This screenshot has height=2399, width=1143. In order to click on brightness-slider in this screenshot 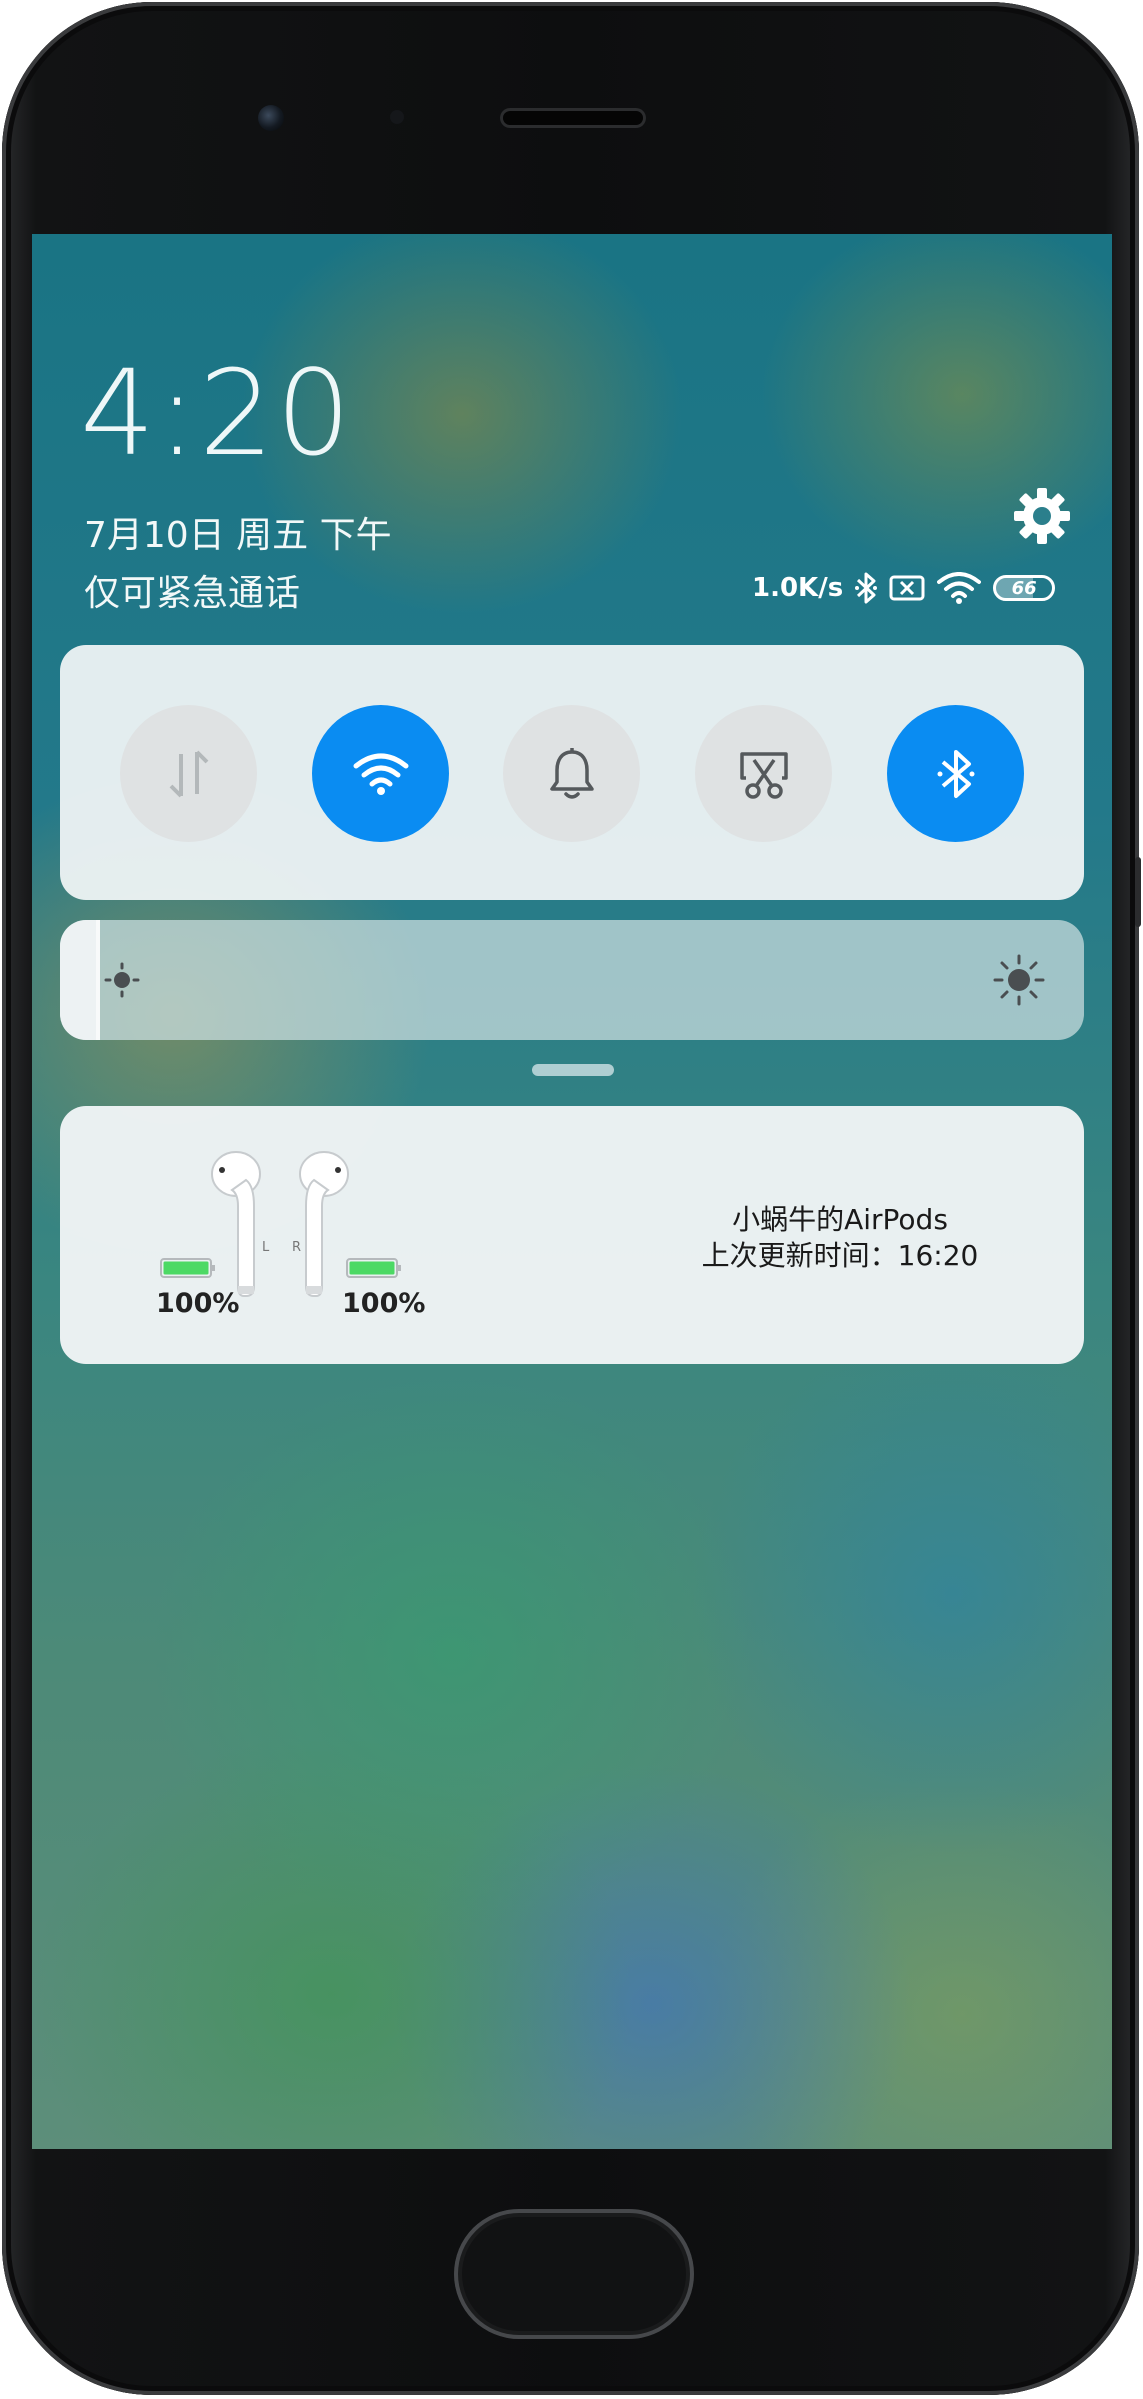, I will do `click(572, 980)`.